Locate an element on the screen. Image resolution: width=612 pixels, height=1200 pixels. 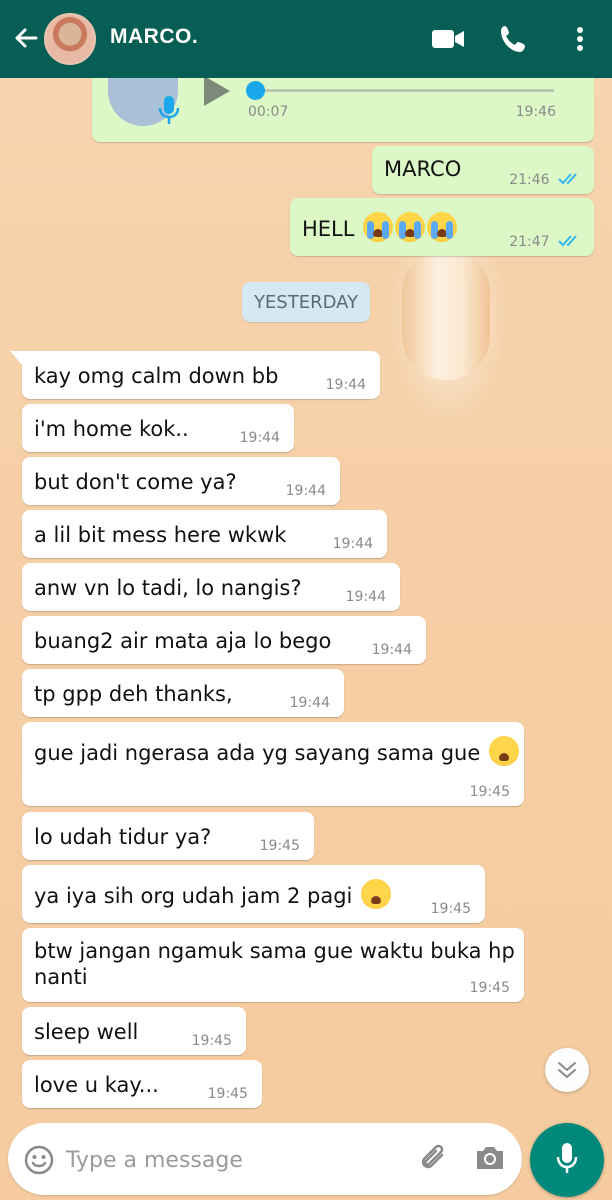
outgoing-message: MARCO 21:46 is located at coordinates (483, 170).